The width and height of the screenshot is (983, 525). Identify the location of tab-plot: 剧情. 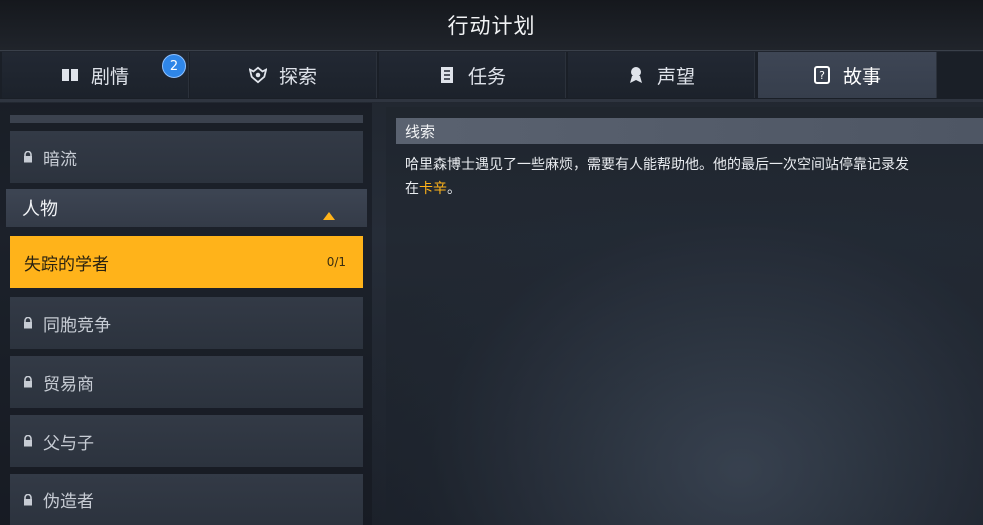
(95, 75).